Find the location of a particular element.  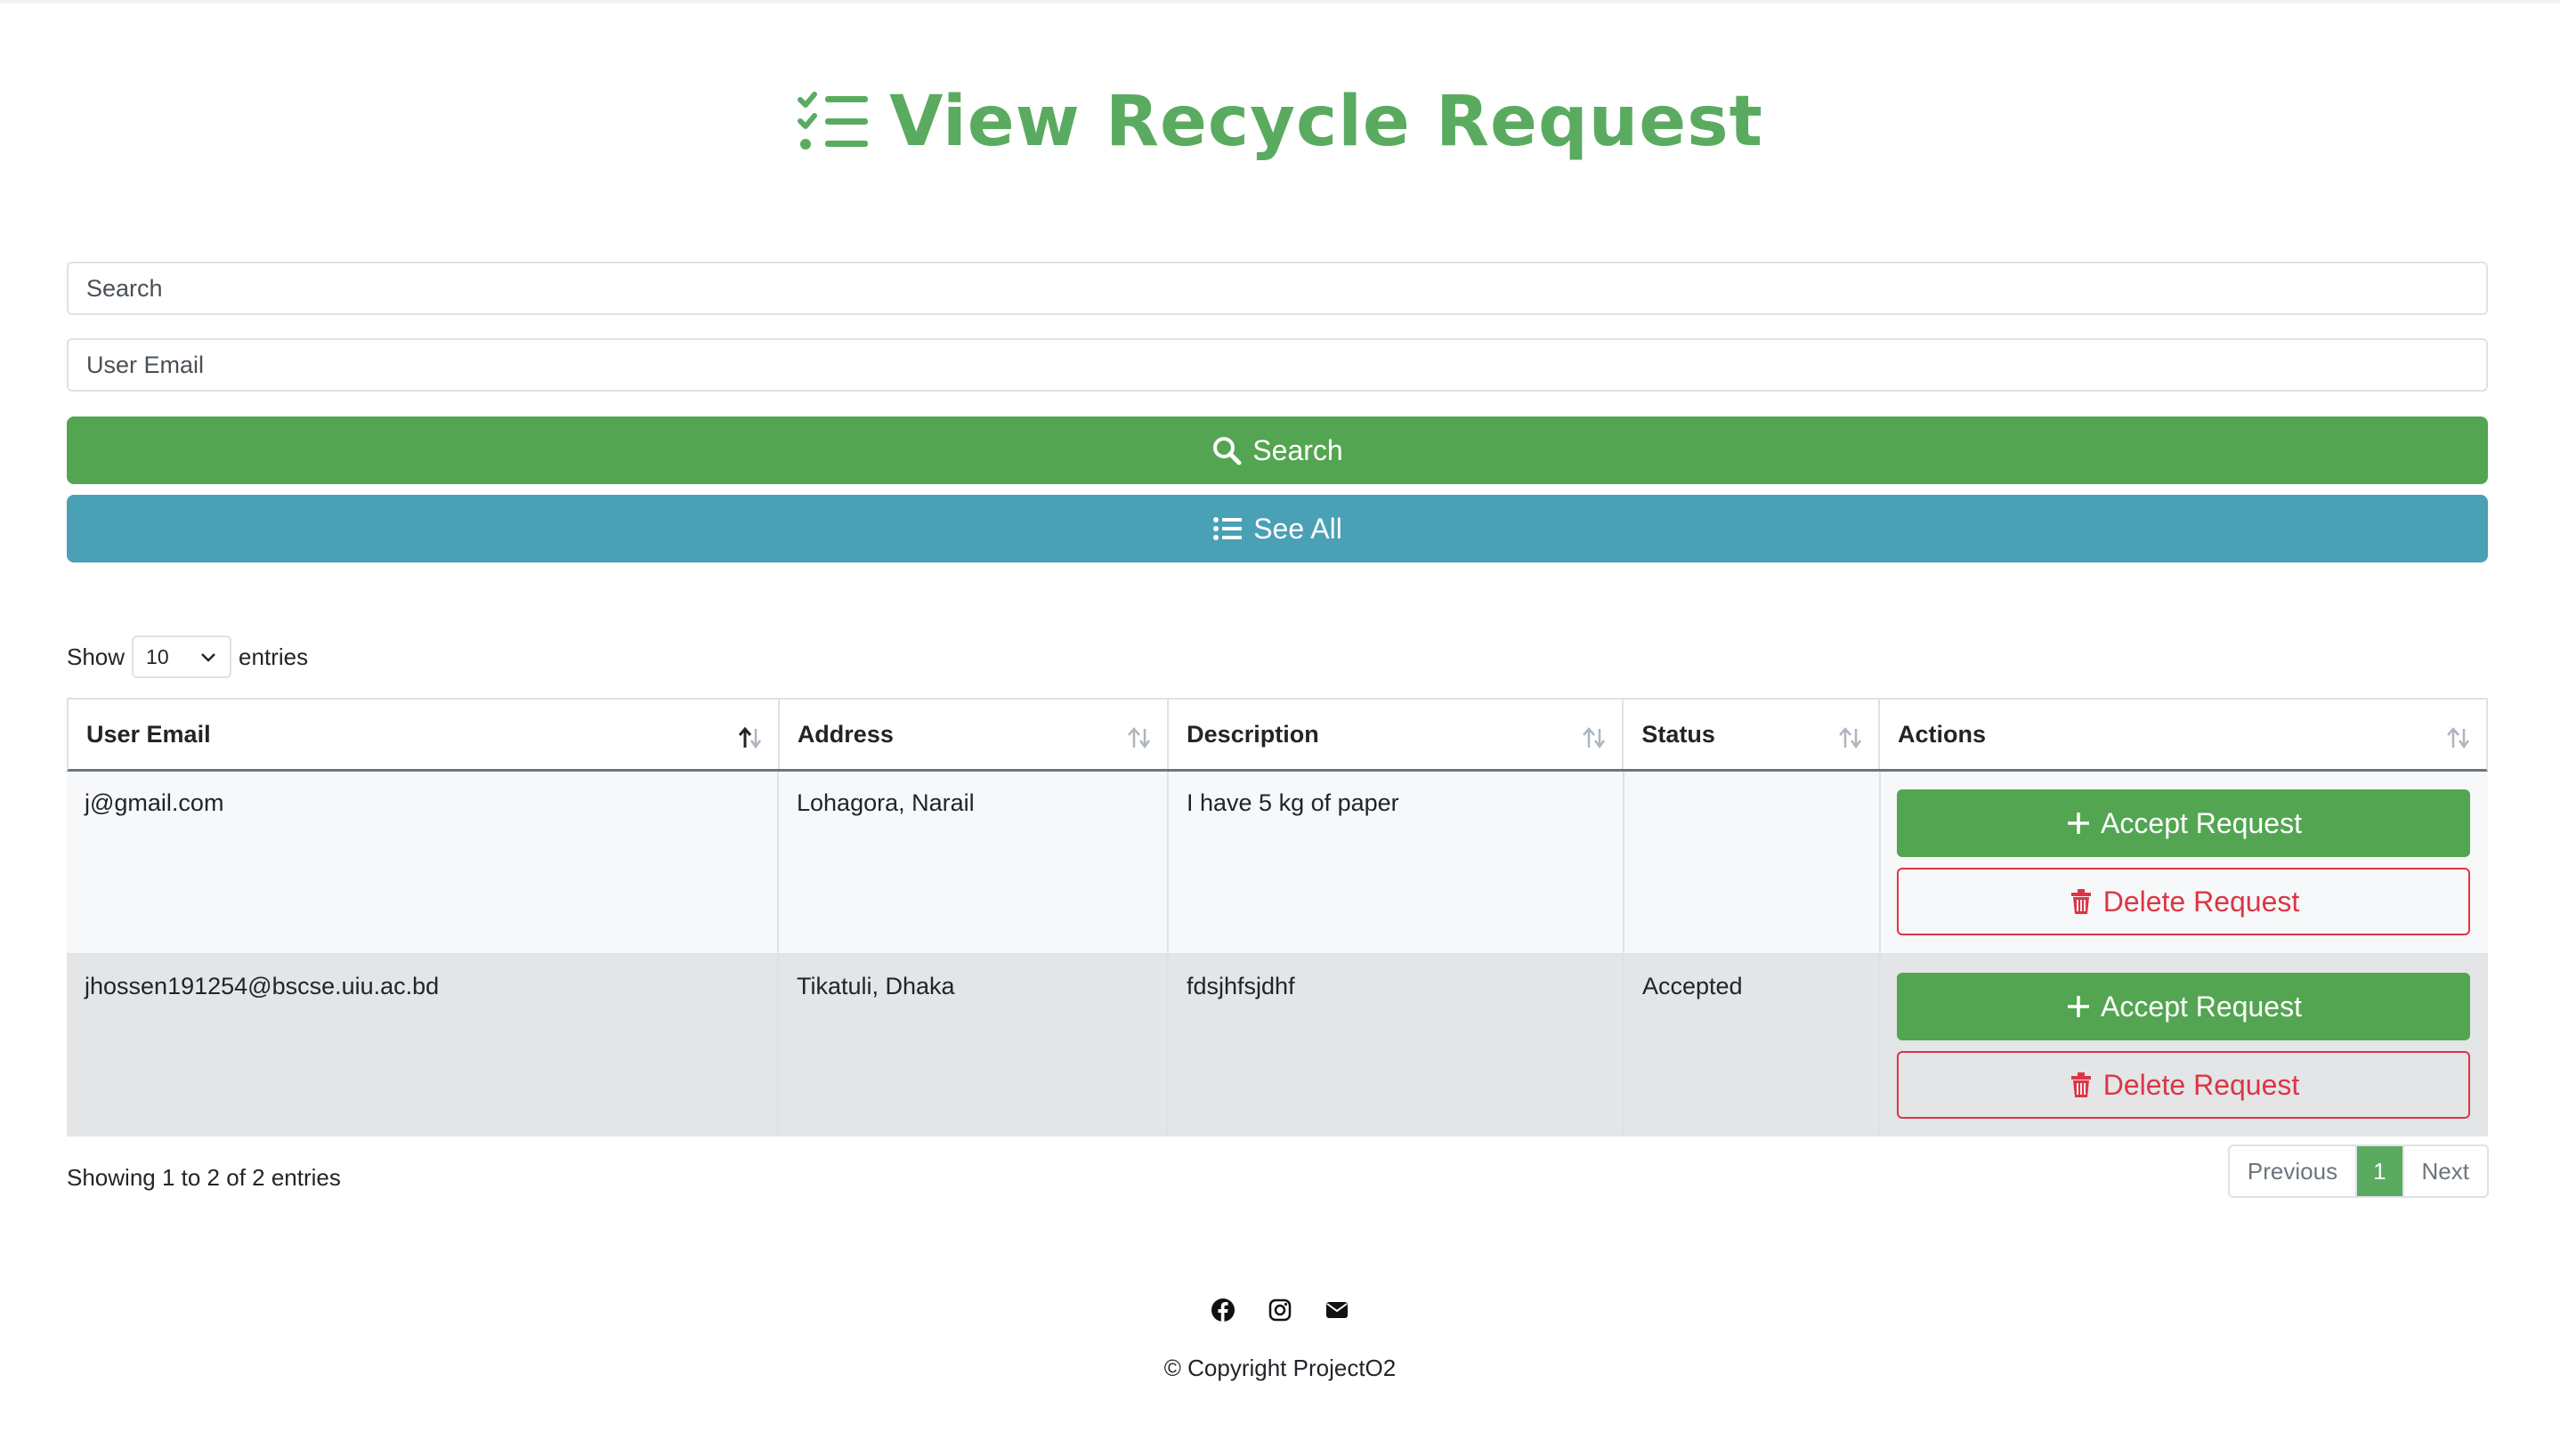

search-button-label: Search is located at coordinates (1298, 449).